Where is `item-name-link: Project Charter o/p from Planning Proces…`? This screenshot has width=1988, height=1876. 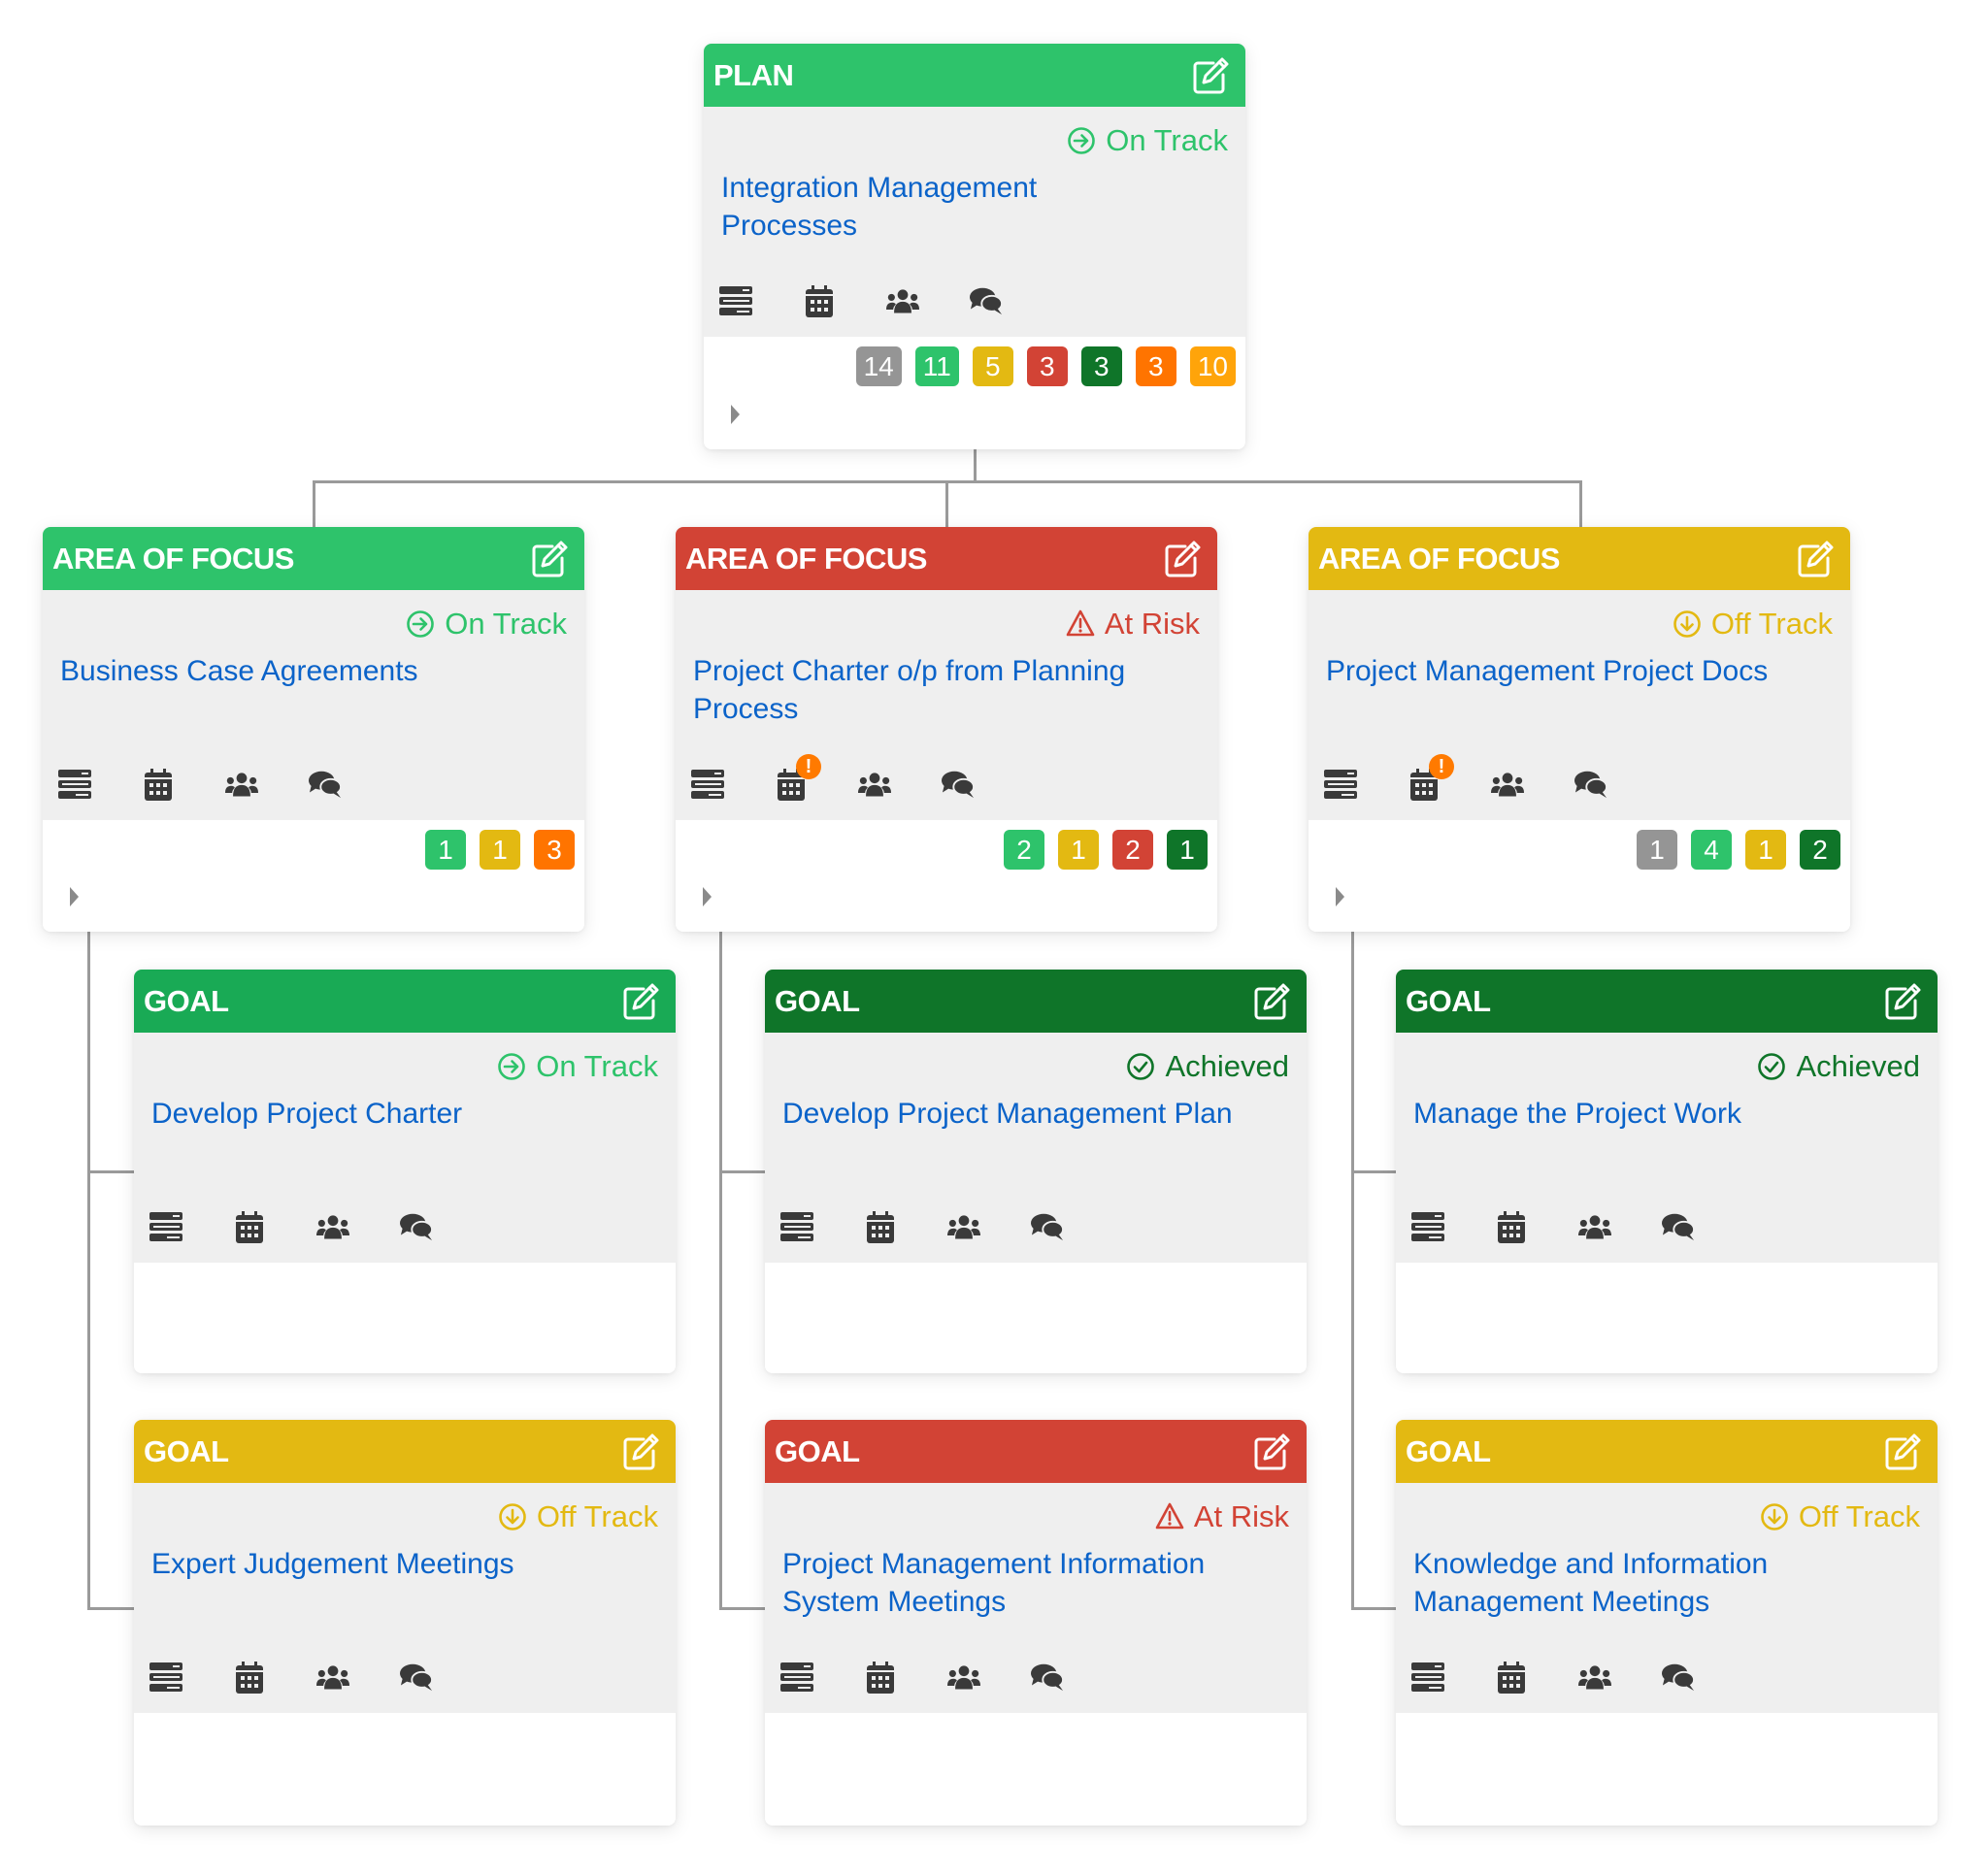 item-name-link: Project Charter o/p from Planning Proces… is located at coordinates (946, 690).